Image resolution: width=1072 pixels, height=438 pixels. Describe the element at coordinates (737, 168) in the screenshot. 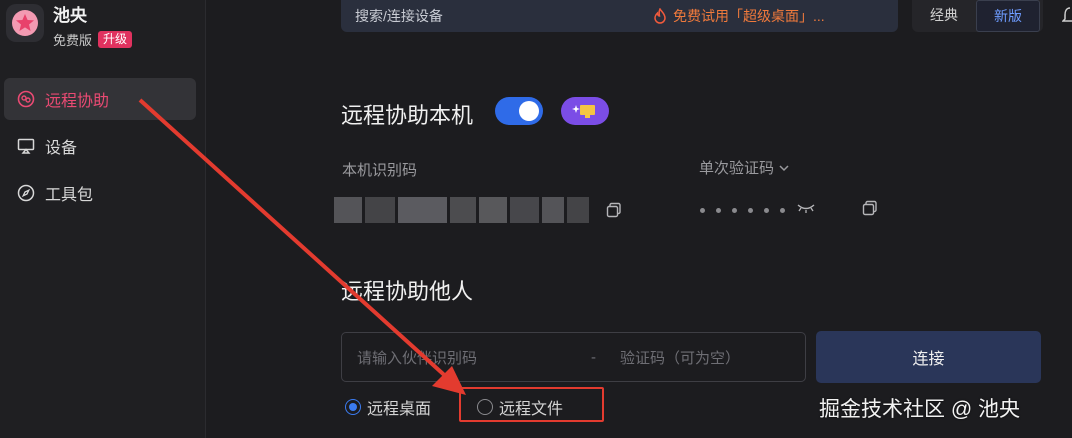

I see `verify-code-label: 单次验证码` at that location.